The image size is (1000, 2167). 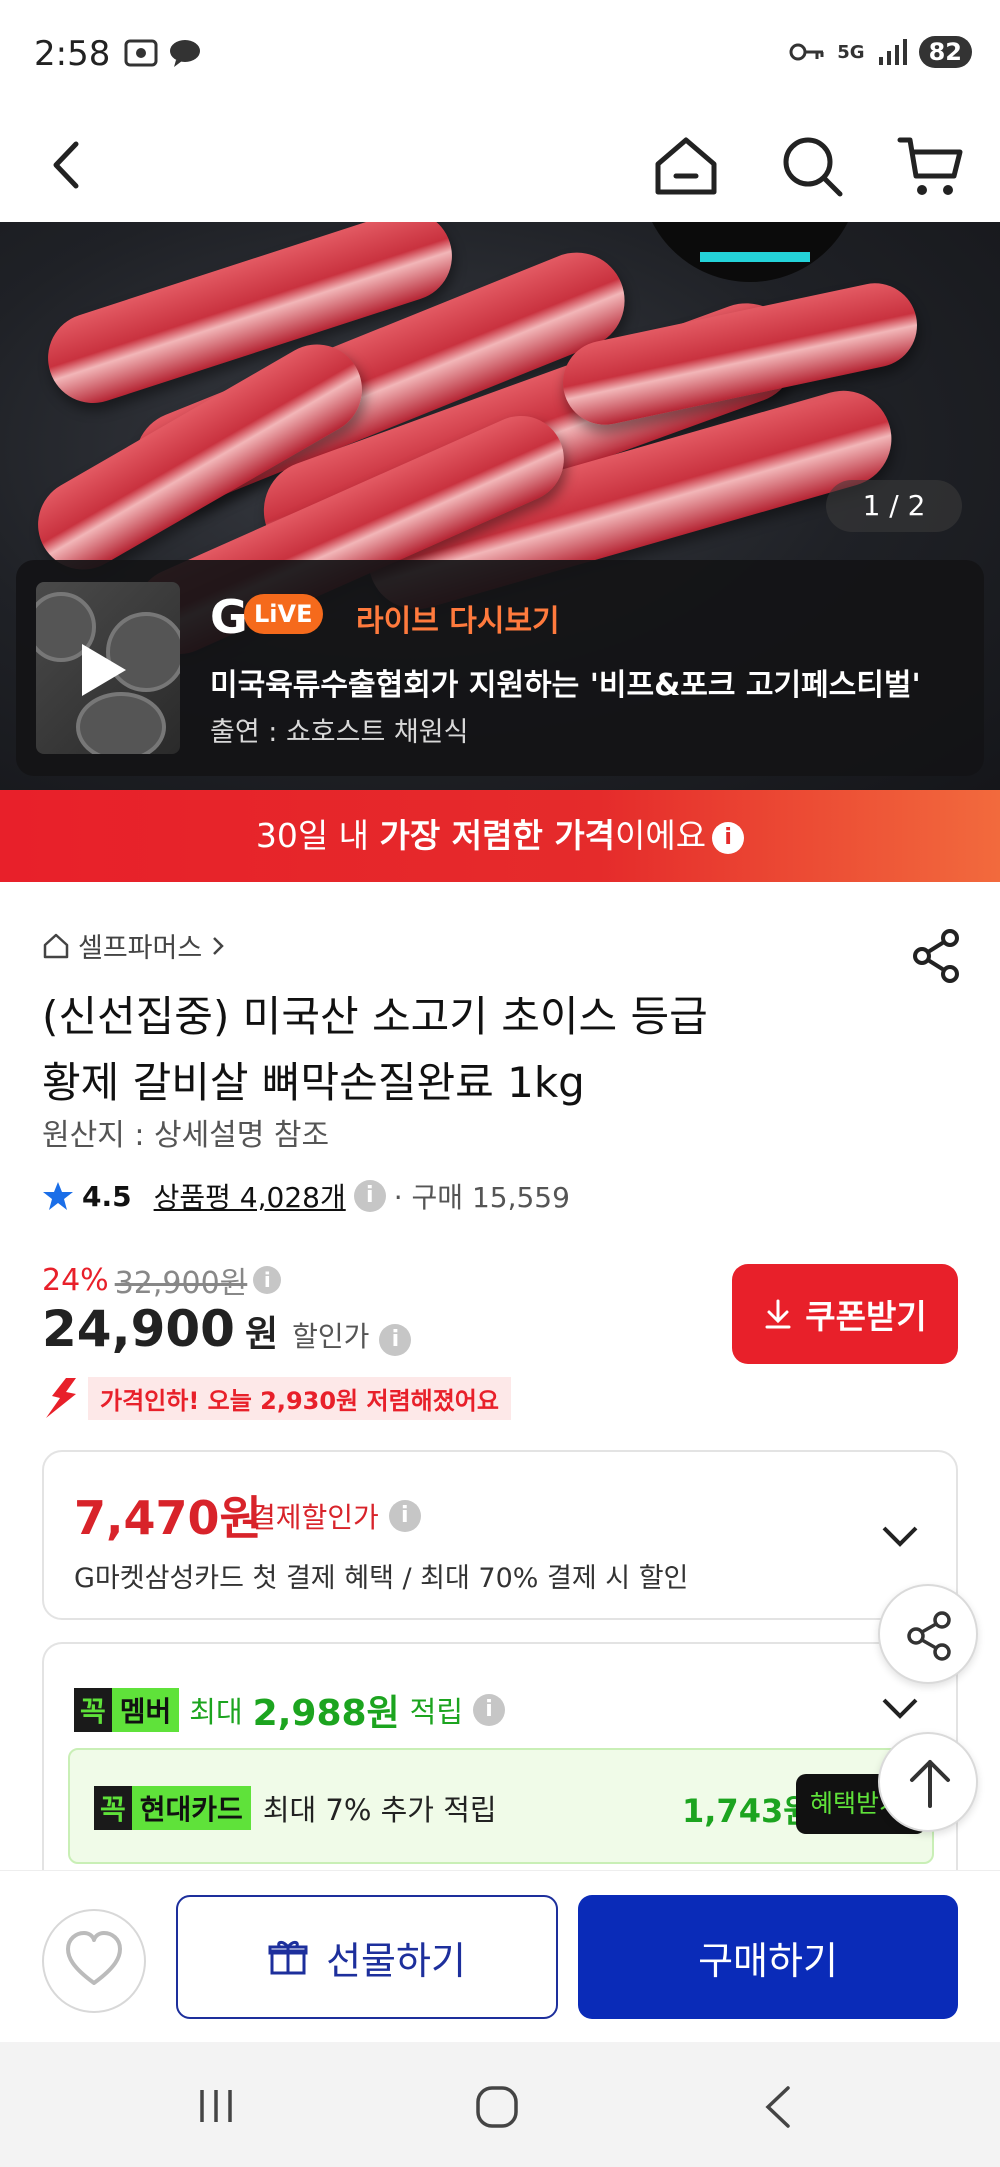 What do you see at coordinates (500, 166) in the screenshot?
I see `top-navigation` at bounding box center [500, 166].